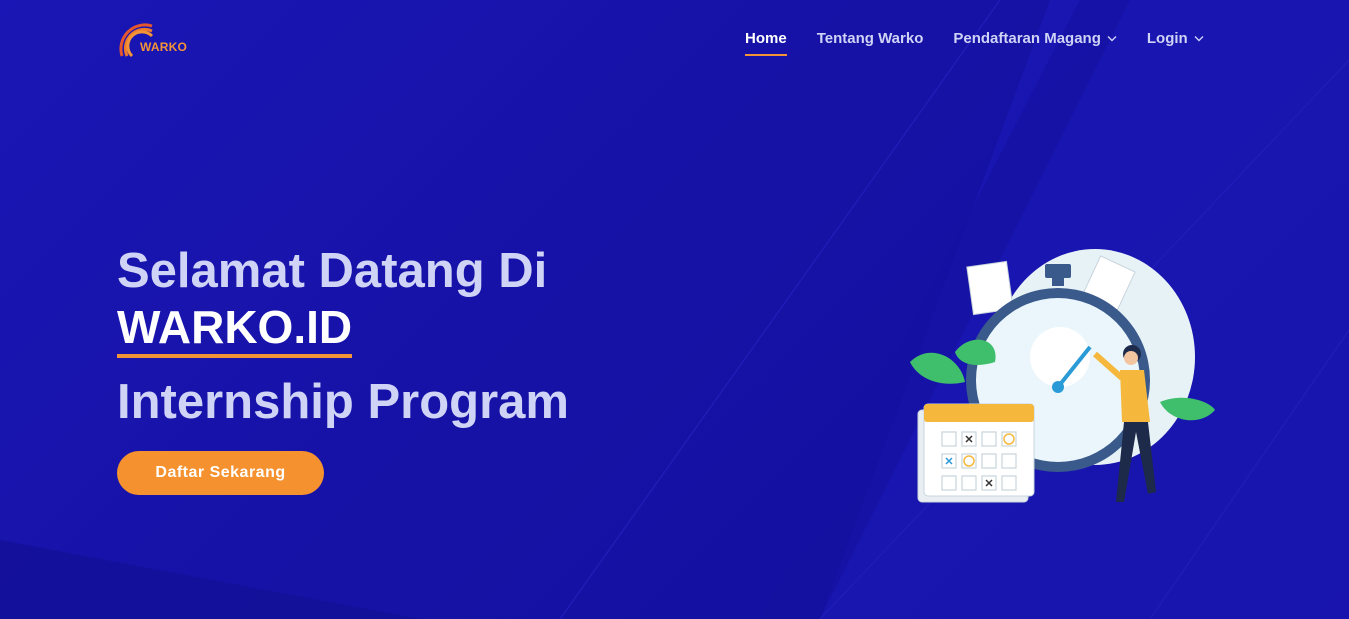 This screenshot has width=1349, height=619. What do you see at coordinates (235, 329) in the screenshot?
I see `hero-brand-title: WARKO.ID` at bounding box center [235, 329].